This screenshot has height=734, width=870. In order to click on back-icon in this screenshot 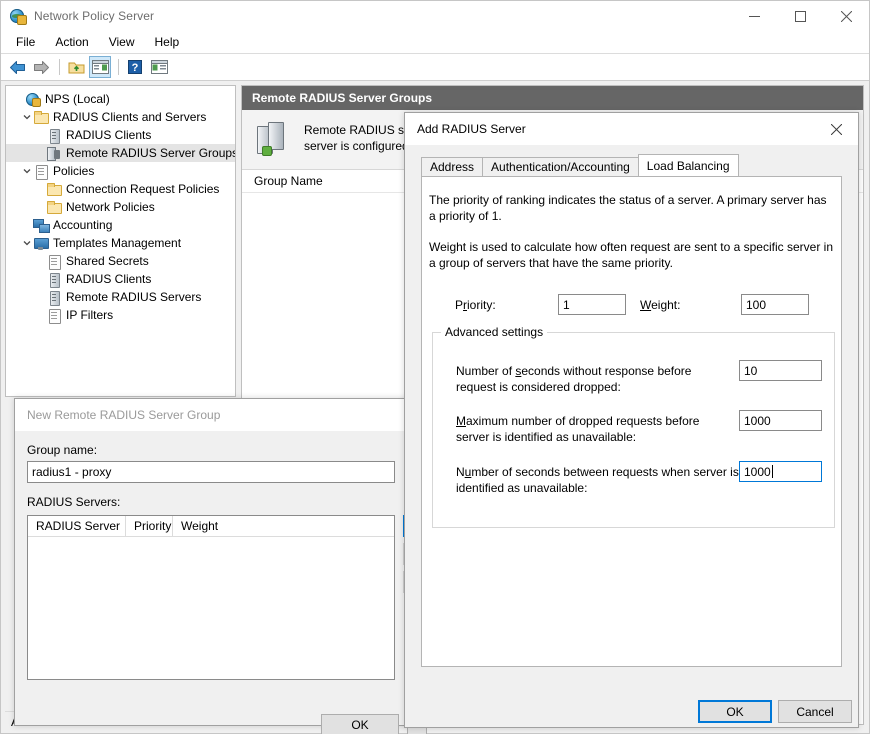, I will do `click(17, 67)`.